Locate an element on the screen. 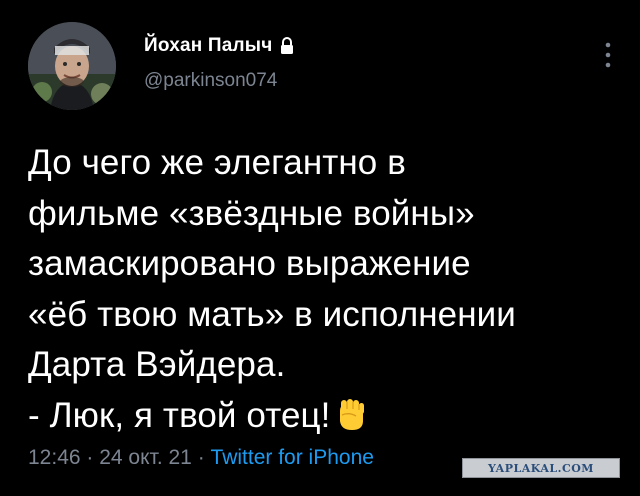 The height and width of the screenshot is (496, 640). tweet-line: фильме «звёздные войны» is located at coordinates (251, 213).